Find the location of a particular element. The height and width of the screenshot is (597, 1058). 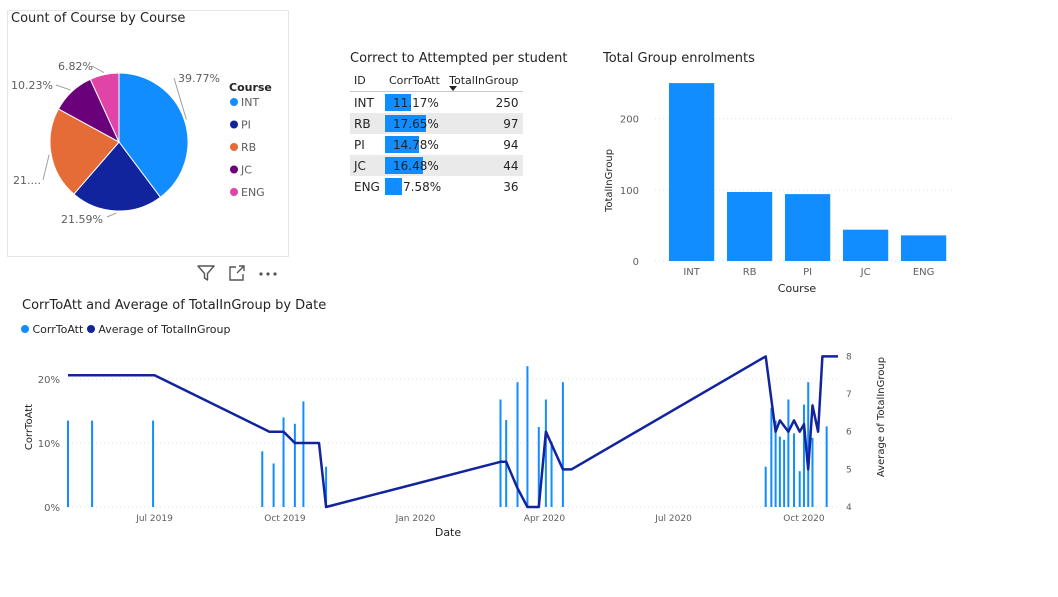

matrix-header-id: ID is located at coordinates (367, 80).